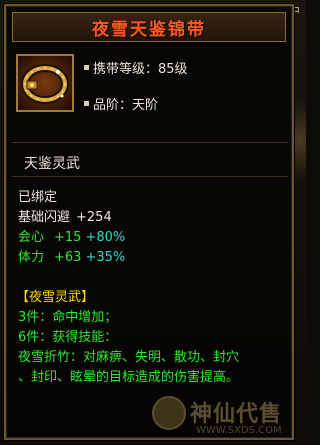  I want to click on carry-level-row: 携带等级：85级, so click(136, 67).